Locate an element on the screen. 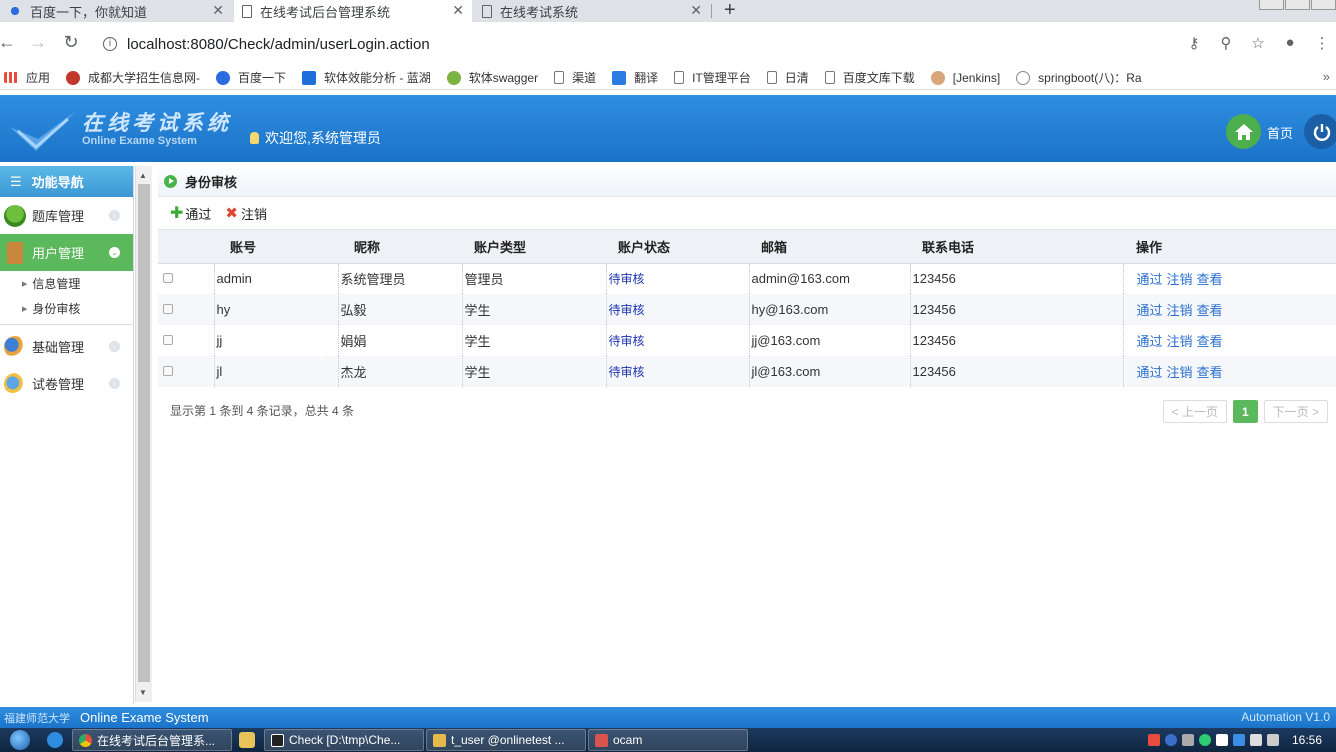 The width and height of the screenshot is (1336, 752). sidebar-item-label: 题库管理 is located at coordinates (58, 216).